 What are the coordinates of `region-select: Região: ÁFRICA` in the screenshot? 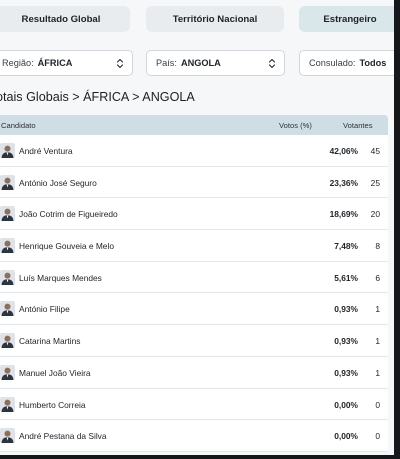 It's located at (66, 63).